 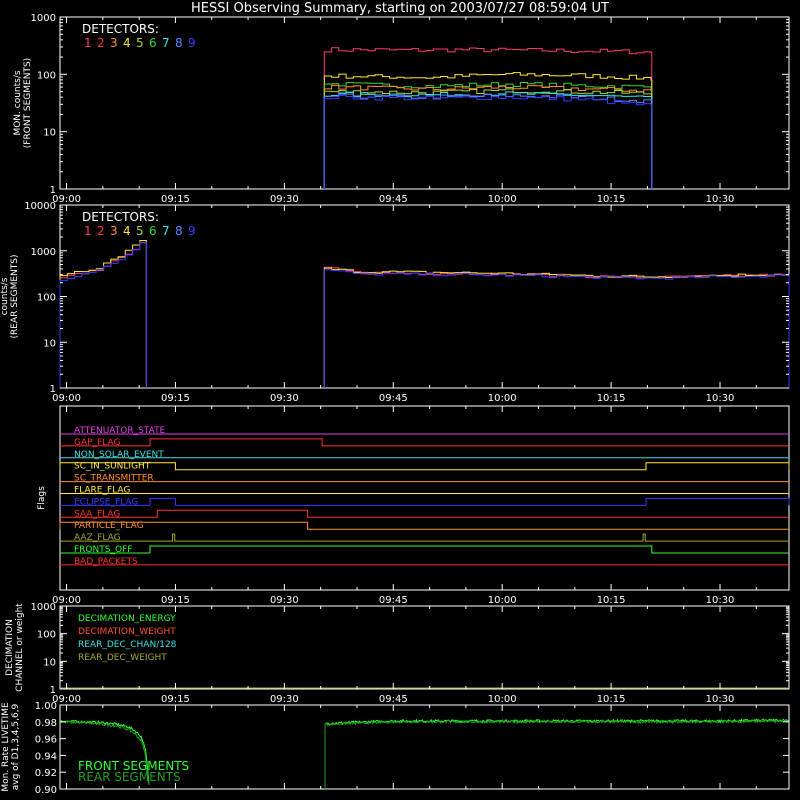 What do you see at coordinates (106, 562) in the screenshot?
I see `flag-label: BAD_PACKETS` at bounding box center [106, 562].